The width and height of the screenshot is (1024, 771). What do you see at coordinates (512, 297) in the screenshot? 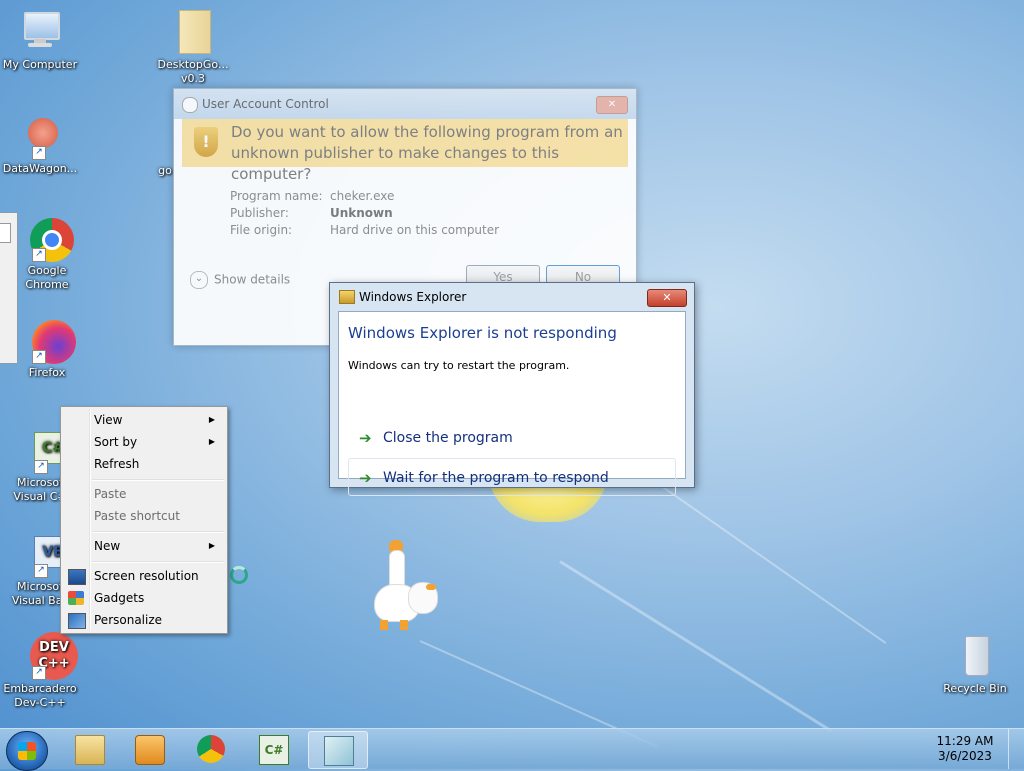
I see `dialog-titlebar: Windows Explorer ✕` at bounding box center [512, 297].